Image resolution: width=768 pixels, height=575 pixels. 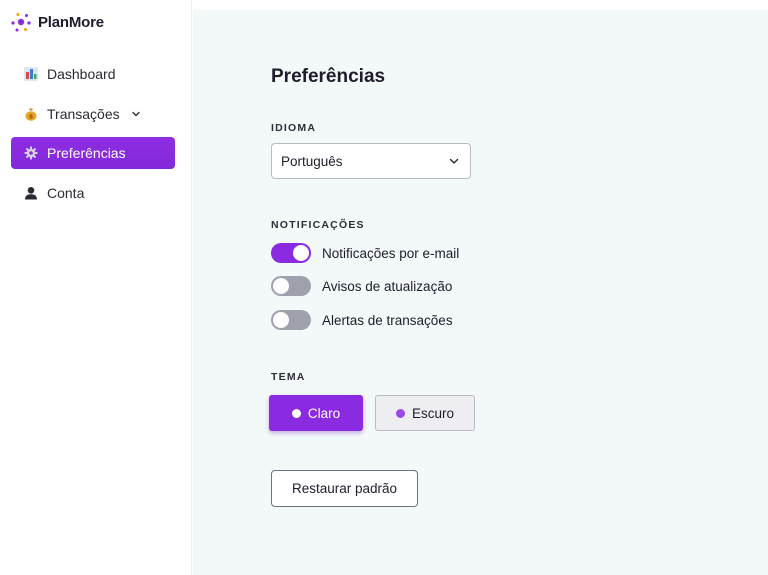 I want to click on gear-icon, so click(x=31, y=153).